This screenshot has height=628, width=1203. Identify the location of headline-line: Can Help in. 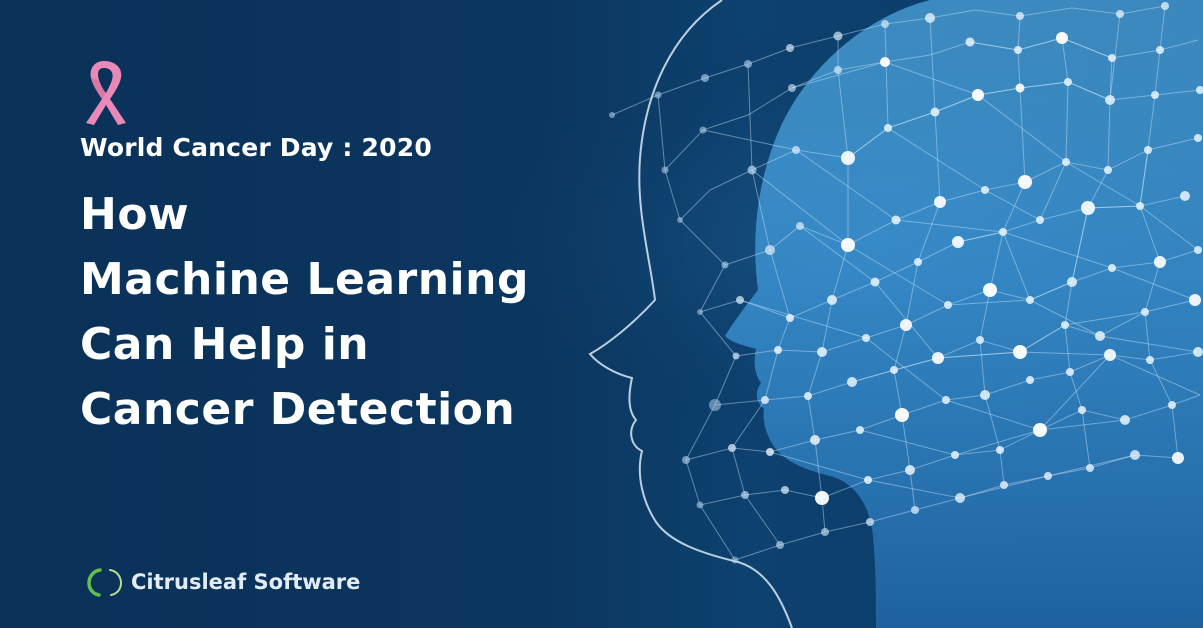
(225, 344).